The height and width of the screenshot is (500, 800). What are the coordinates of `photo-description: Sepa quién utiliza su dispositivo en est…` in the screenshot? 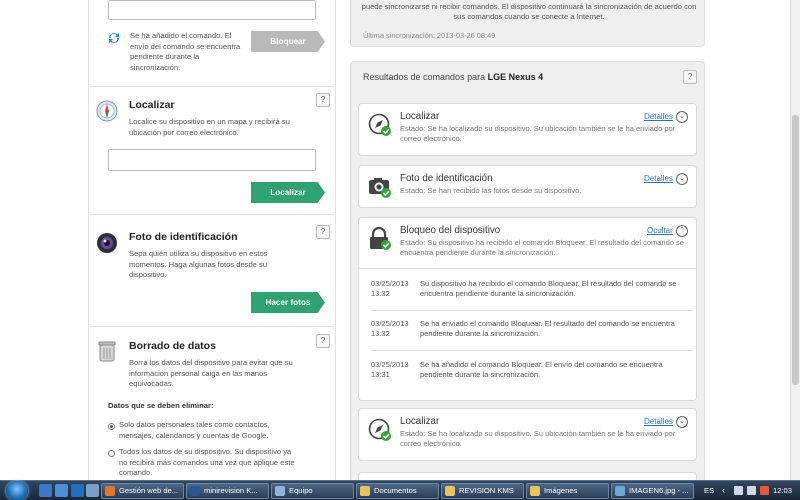 It's located at (198, 264).